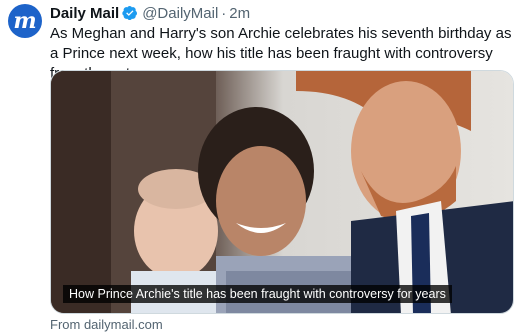 This screenshot has width=525, height=332. I want to click on avatar: m, so click(25, 21).